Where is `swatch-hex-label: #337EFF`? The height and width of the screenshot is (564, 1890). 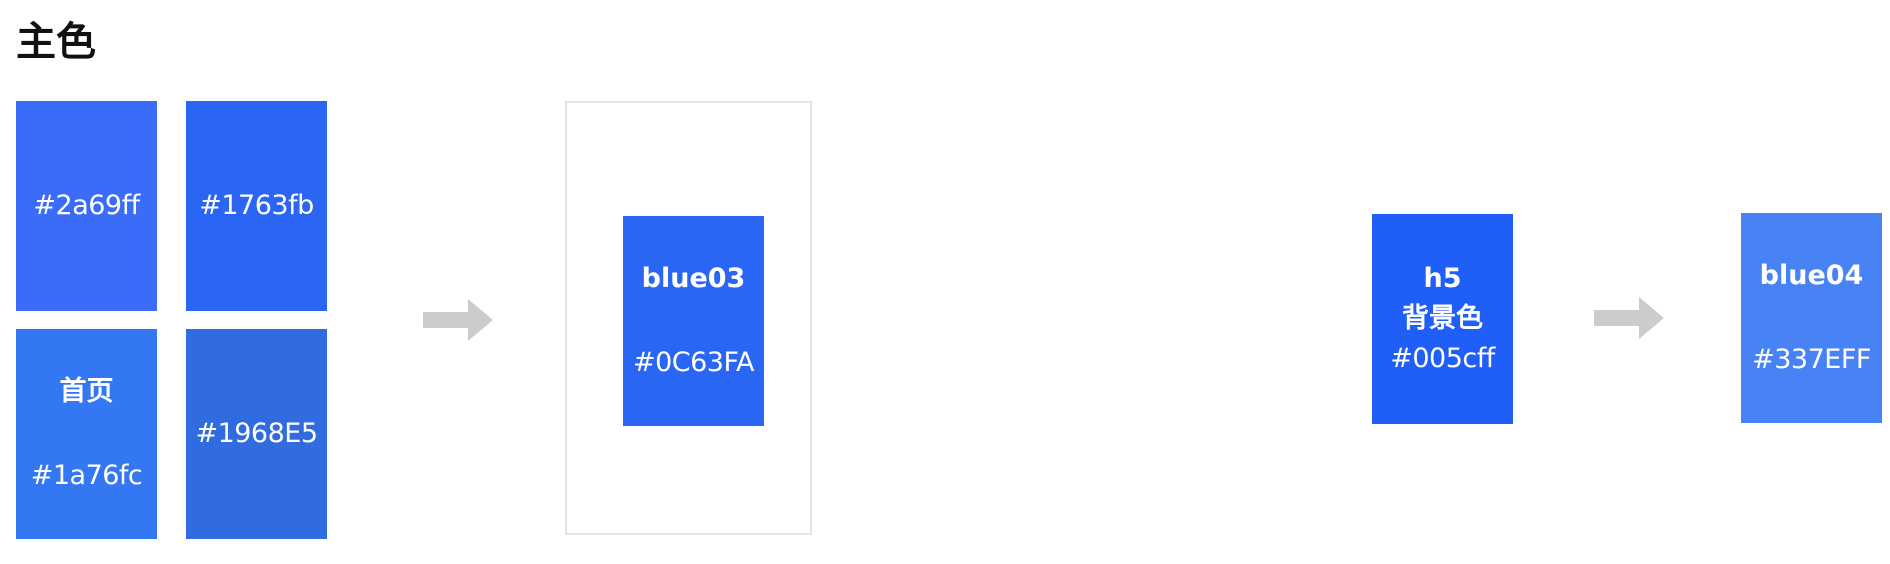
swatch-hex-label: #337EFF is located at coordinates (1811, 359).